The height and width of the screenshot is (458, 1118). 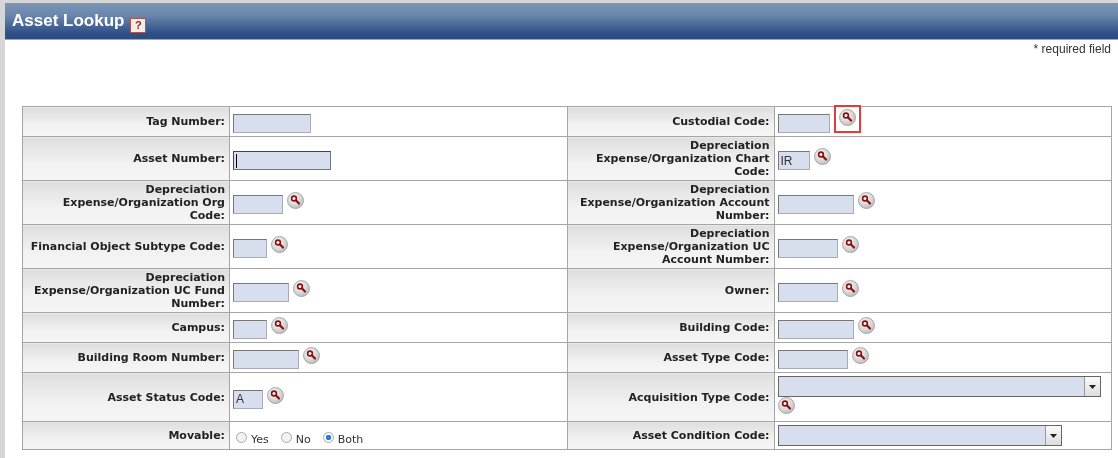 I want to click on page-title: Asset Lookup, so click(x=68, y=21).